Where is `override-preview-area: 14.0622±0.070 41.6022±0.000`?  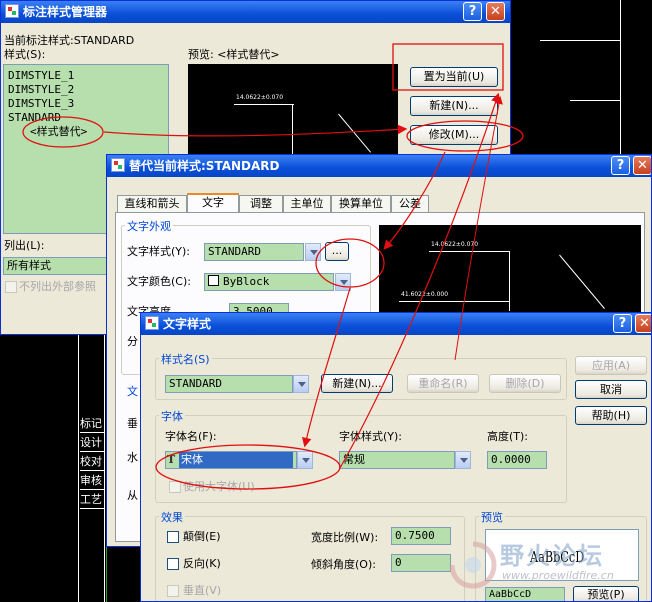
override-preview-area: 14.0622±0.070 41.6022±0.000 is located at coordinates (510, 275).